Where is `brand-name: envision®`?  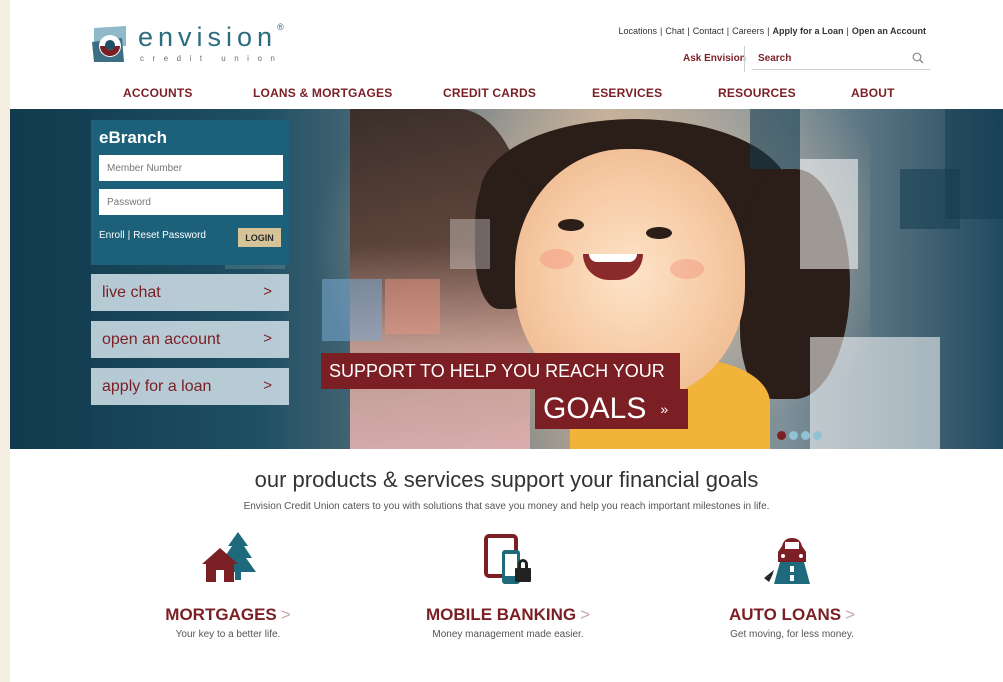 brand-name: envision® is located at coordinates (211, 37).